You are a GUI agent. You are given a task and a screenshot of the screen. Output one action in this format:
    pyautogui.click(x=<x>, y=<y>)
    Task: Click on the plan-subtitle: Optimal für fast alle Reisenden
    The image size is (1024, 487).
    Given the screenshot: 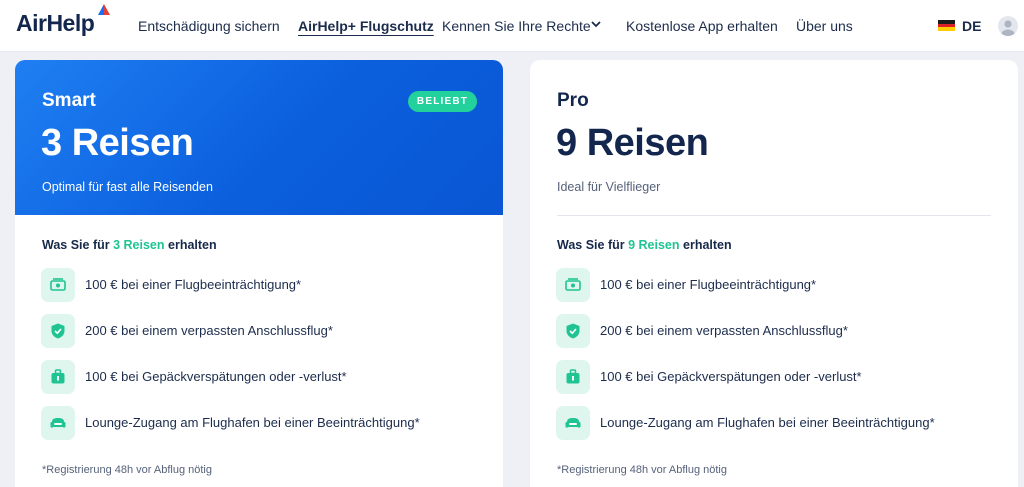 What is the action you would take?
    pyautogui.click(x=127, y=187)
    